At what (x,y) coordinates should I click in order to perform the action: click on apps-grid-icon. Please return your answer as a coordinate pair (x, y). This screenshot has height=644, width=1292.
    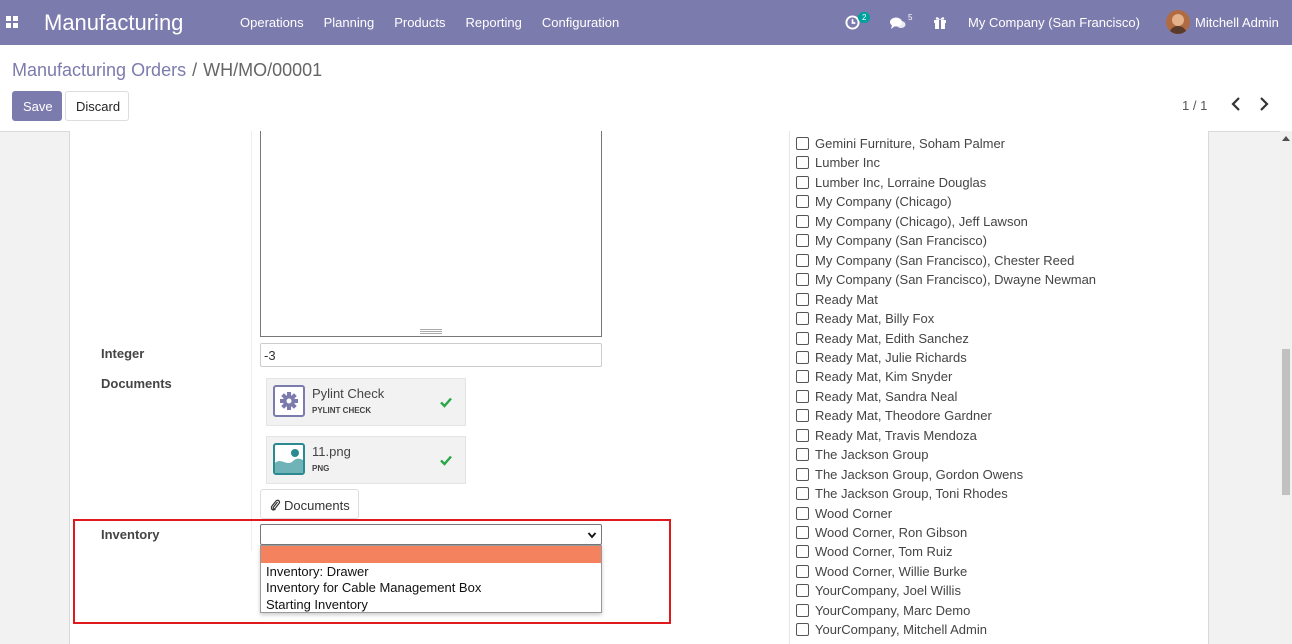
    Looking at the image, I should click on (13, 23).